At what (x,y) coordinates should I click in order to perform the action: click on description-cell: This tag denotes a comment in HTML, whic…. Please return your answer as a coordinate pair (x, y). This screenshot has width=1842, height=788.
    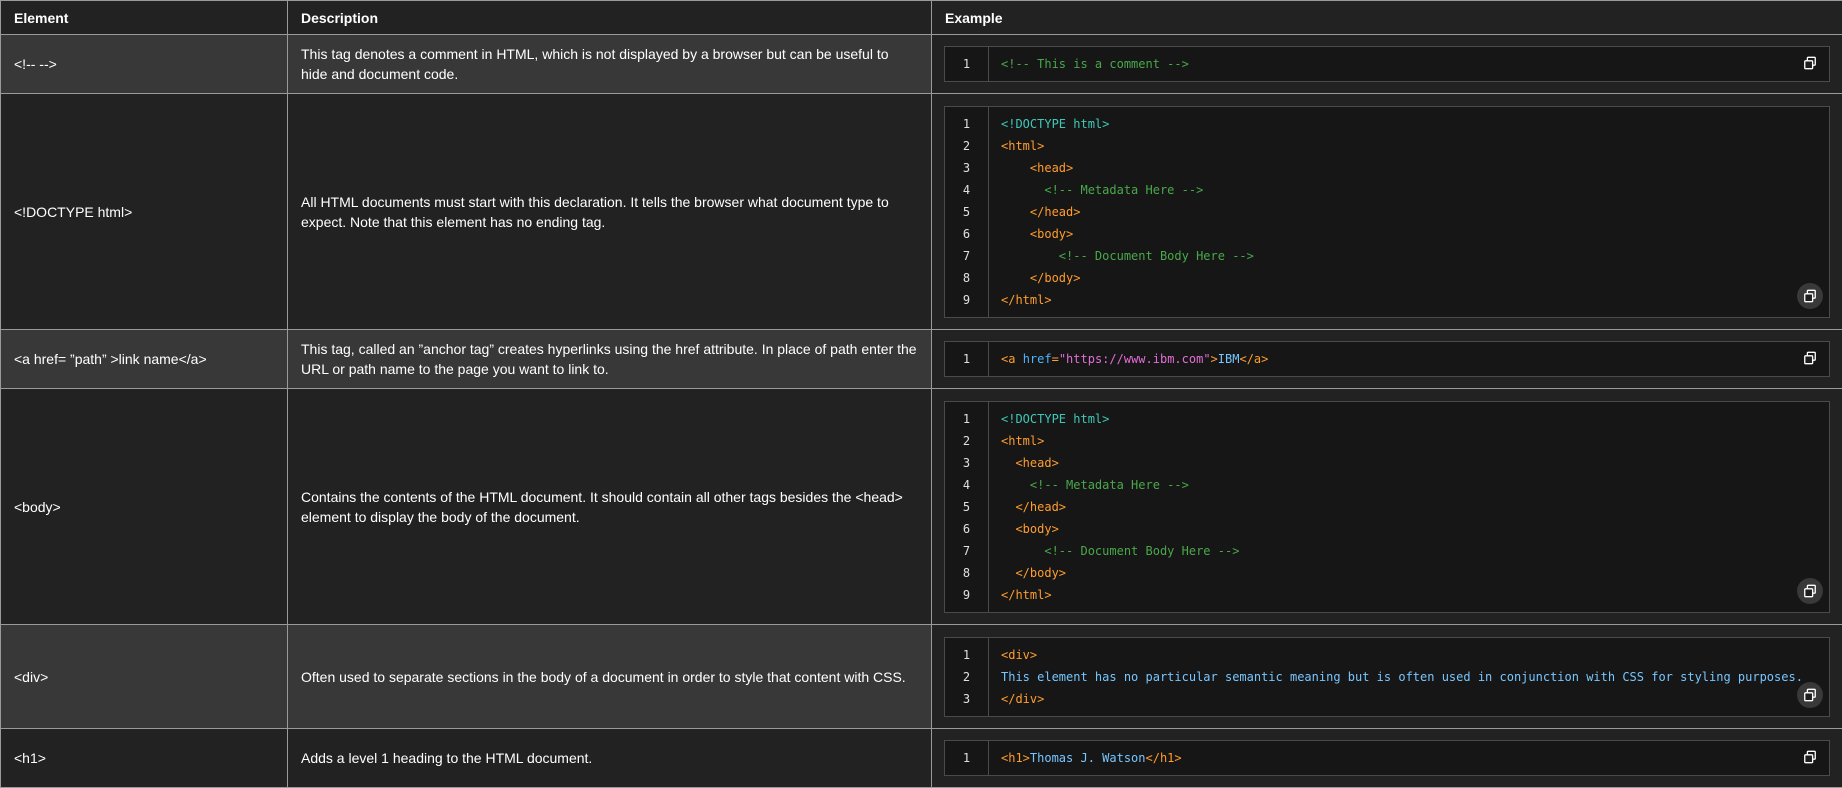
    Looking at the image, I should click on (610, 64).